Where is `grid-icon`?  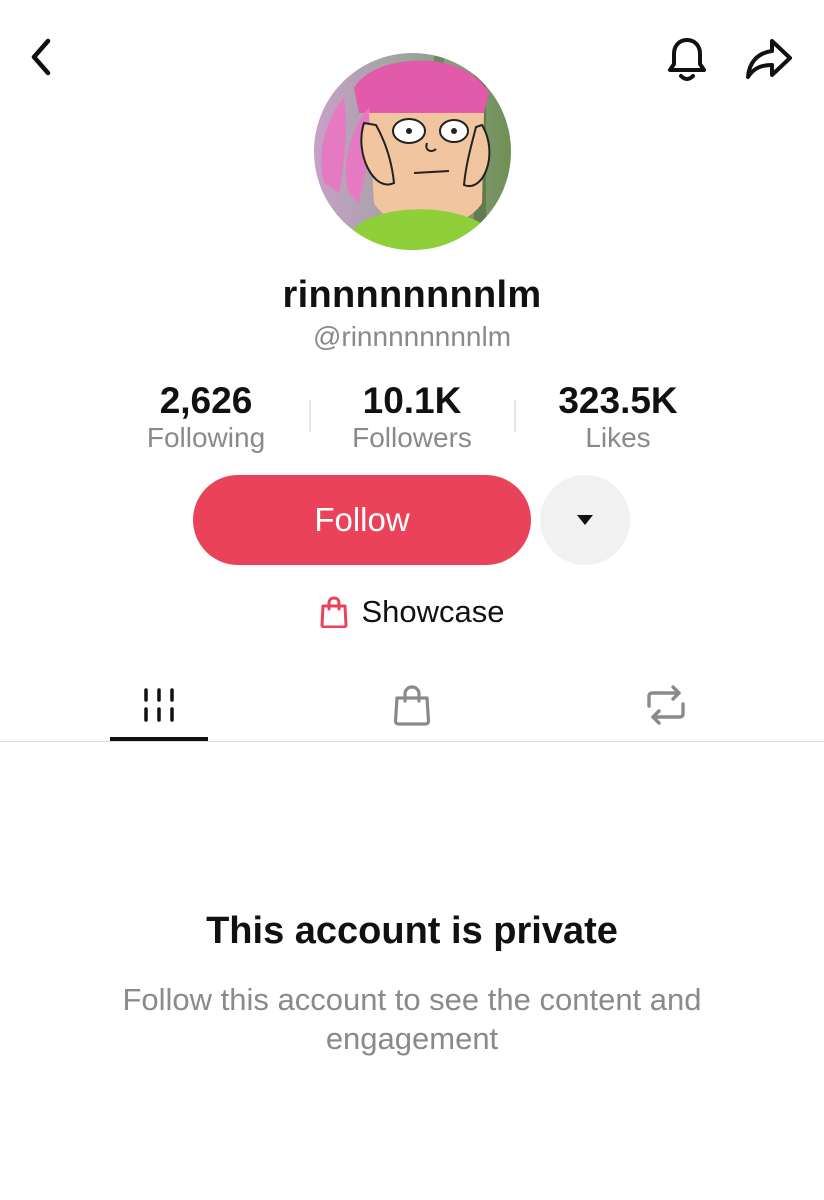
grid-icon is located at coordinates (159, 705).